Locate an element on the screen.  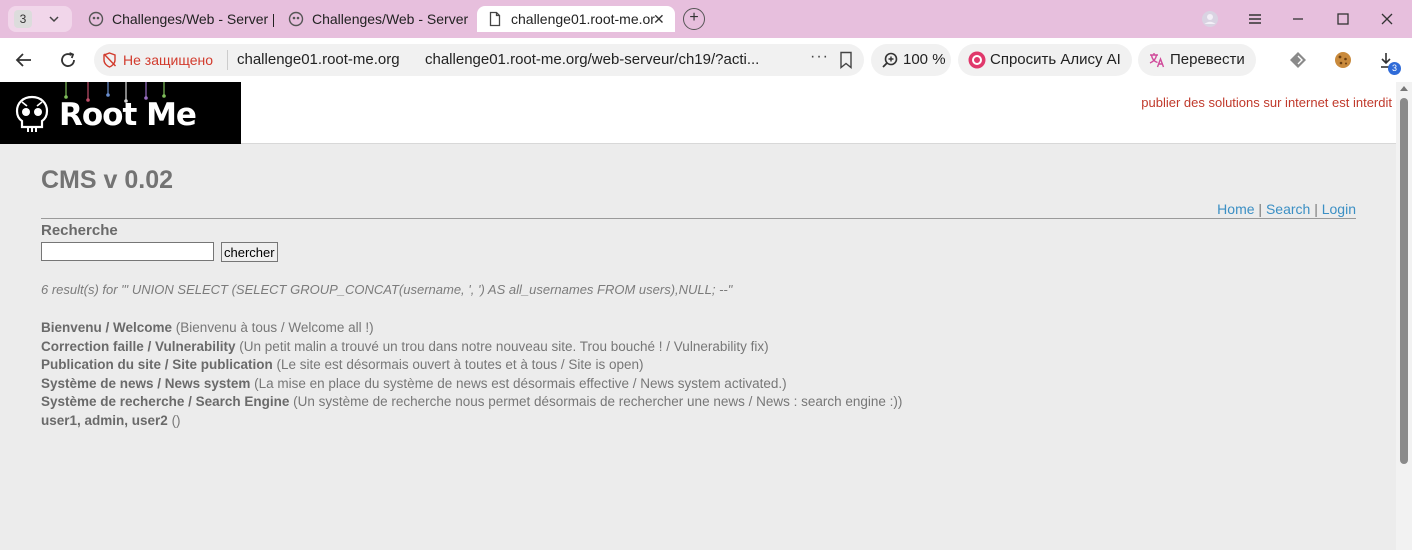
extension-diamond-icon is located at coordinates (1298, 60).